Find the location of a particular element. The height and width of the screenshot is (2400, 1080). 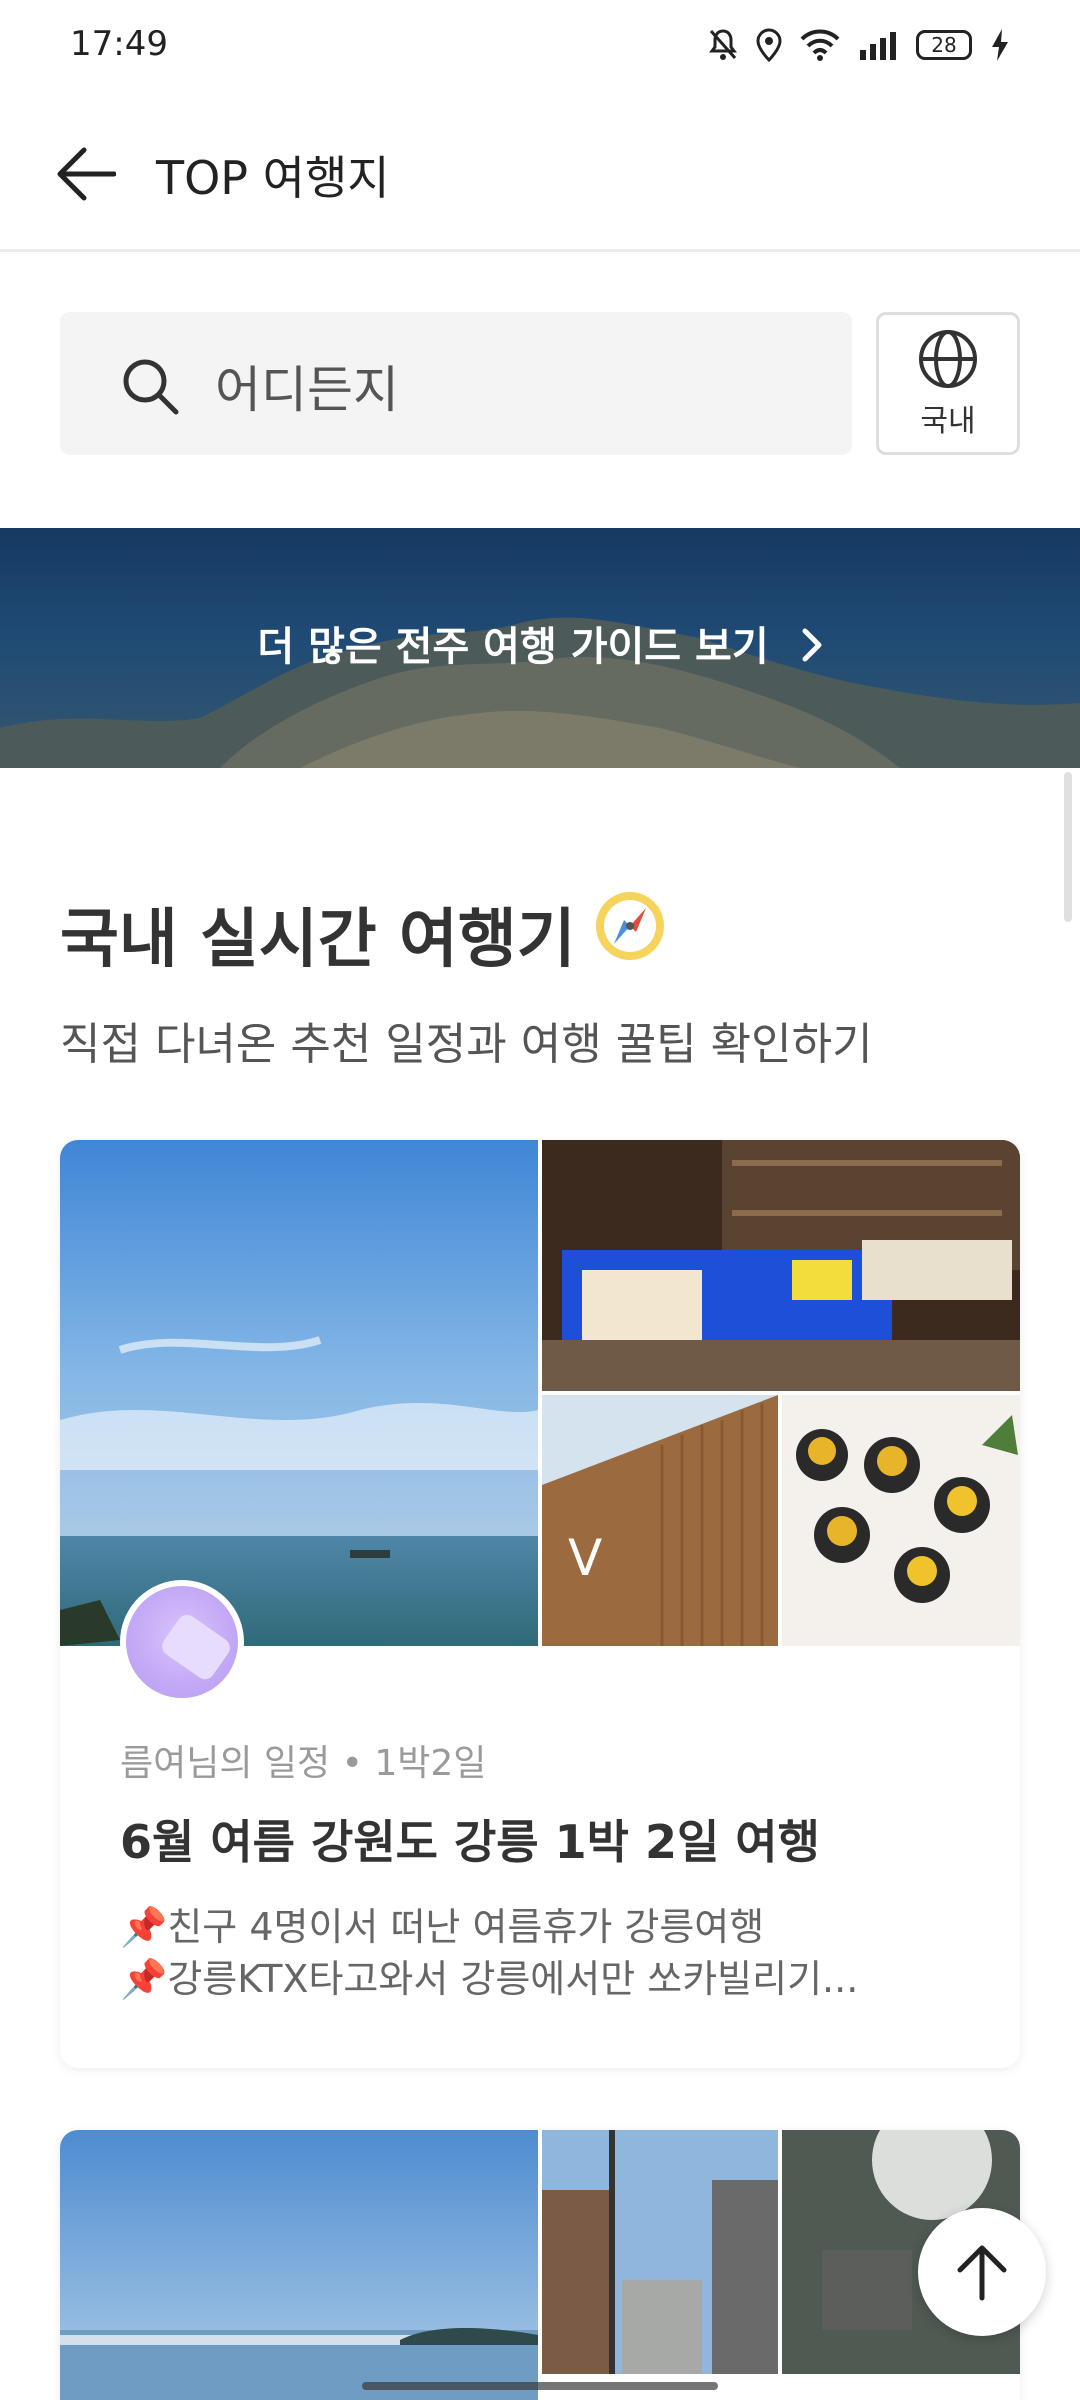

card-title: 6월 여름 강원도 강릉 1박 2일 여행 is located at coordinates (470, 1842).